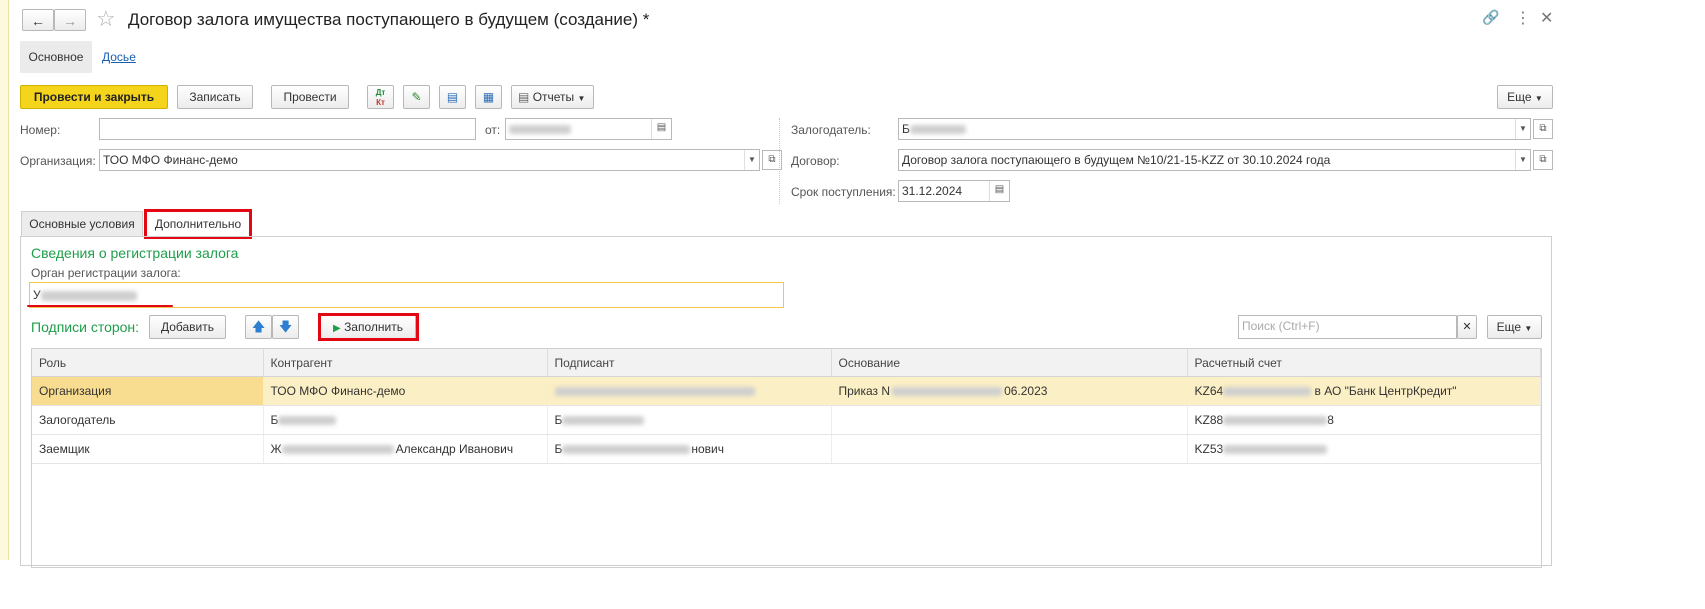 The image size is (1705, 609). I want to click on edit-pen-icon: ✎, so click(416, 97).